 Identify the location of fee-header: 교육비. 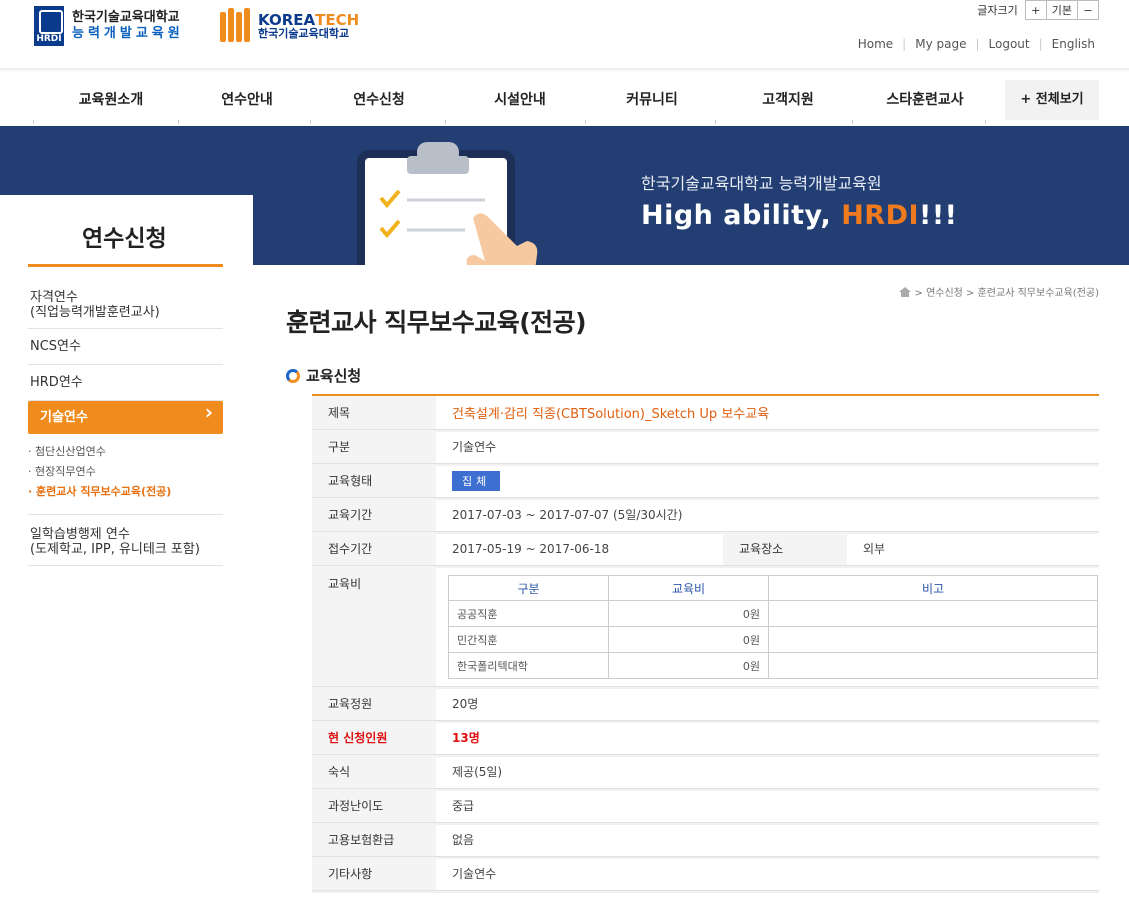
(688, 588).